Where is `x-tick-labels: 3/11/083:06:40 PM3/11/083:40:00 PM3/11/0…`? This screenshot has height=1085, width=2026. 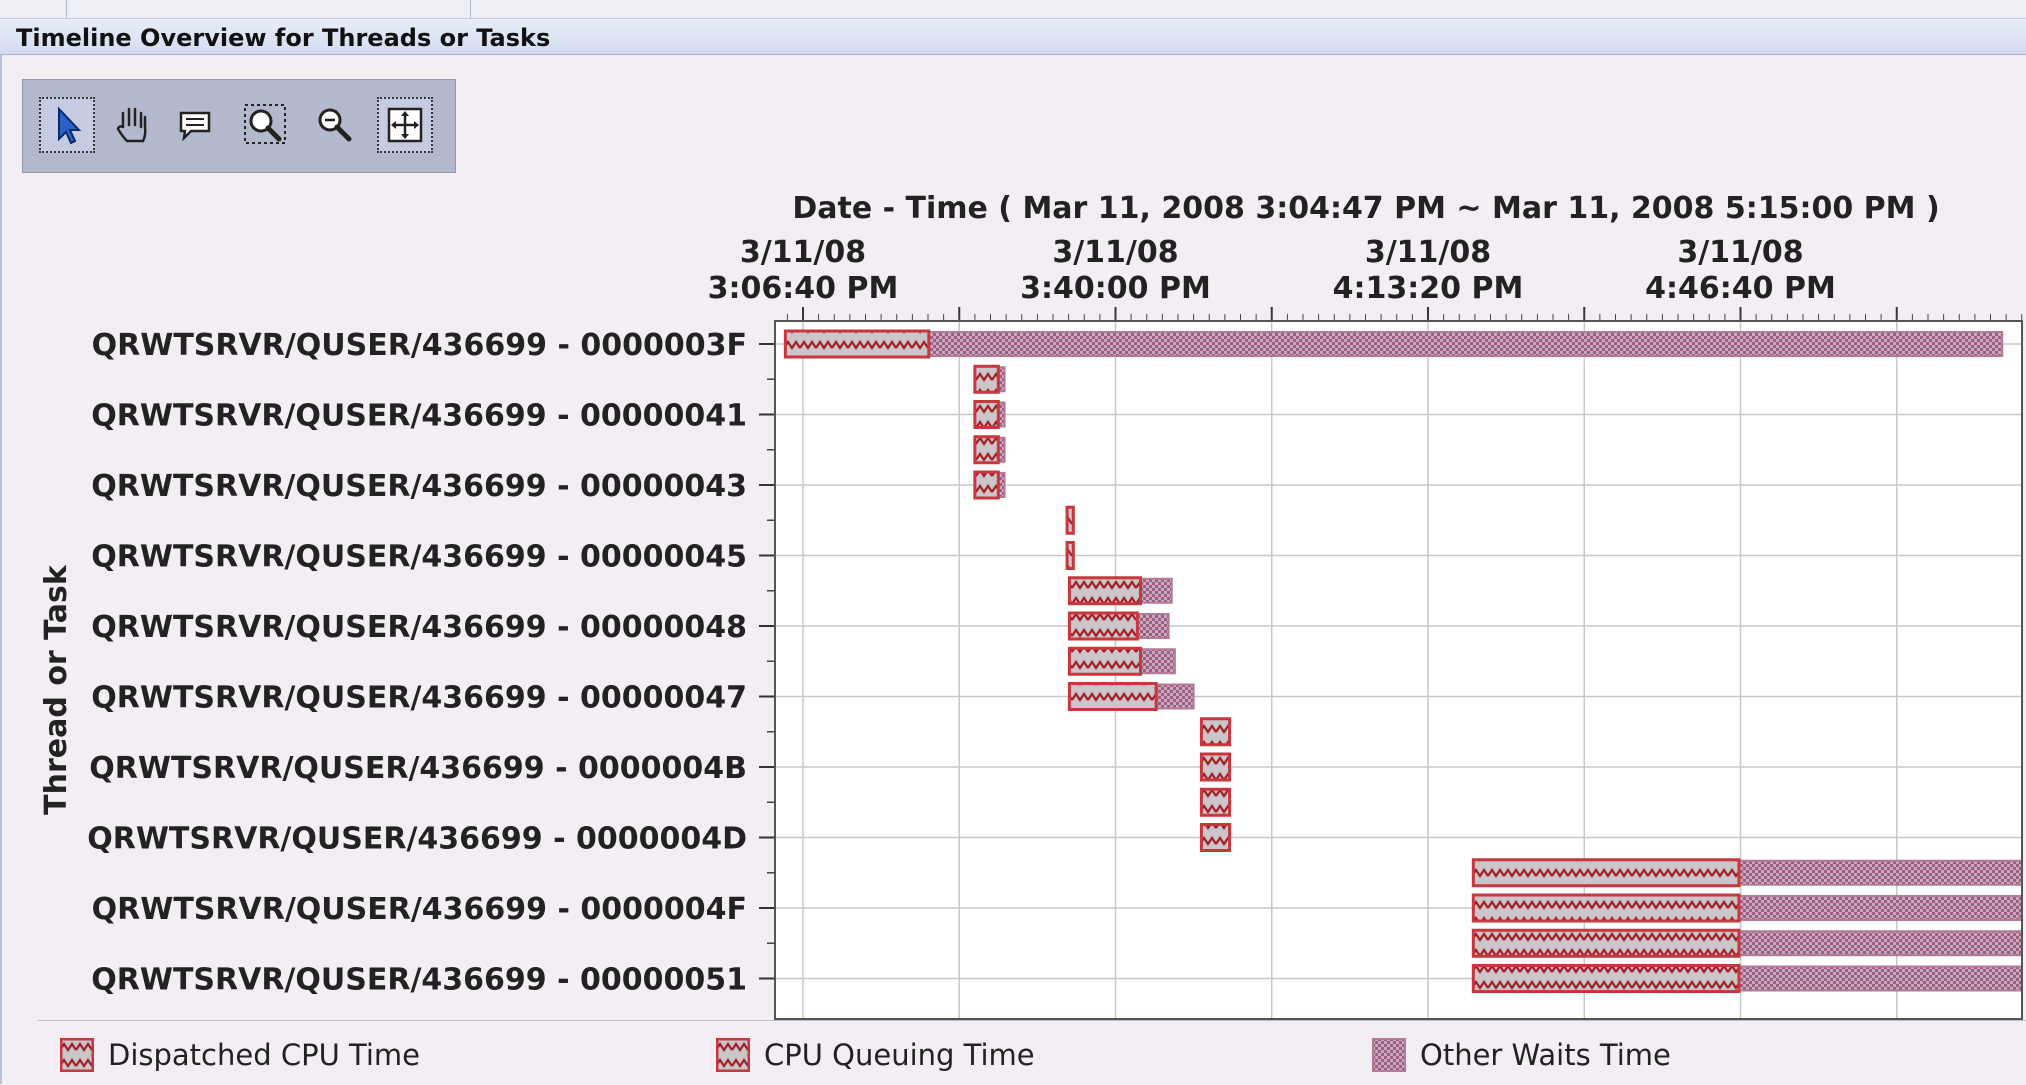
x-tick-labels: 3/11/083:06:40 PM3/11/083:40:00 PM3/11/0… is located at coordinates (1272, 270).